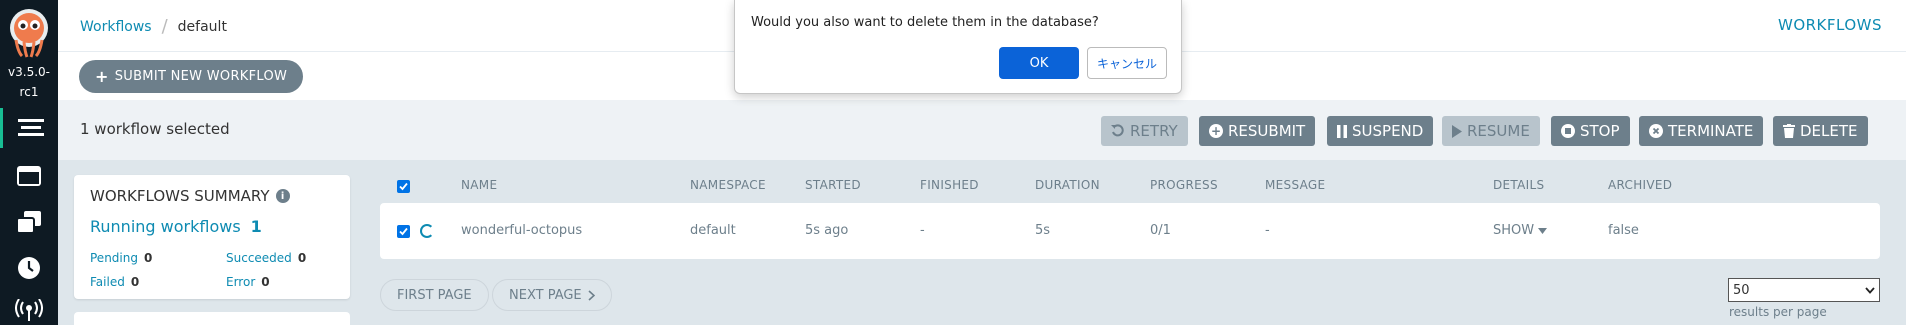 The width and height of the screenshot is (1906, 325). Describe the element at coordinates (116, 27) in the screenshot. I see `breadcrumb-workflows-link: Workflows` at that location.